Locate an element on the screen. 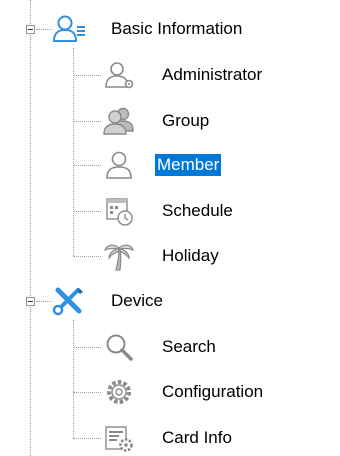  palm-tree-icon is located at coordinates (119, 256).